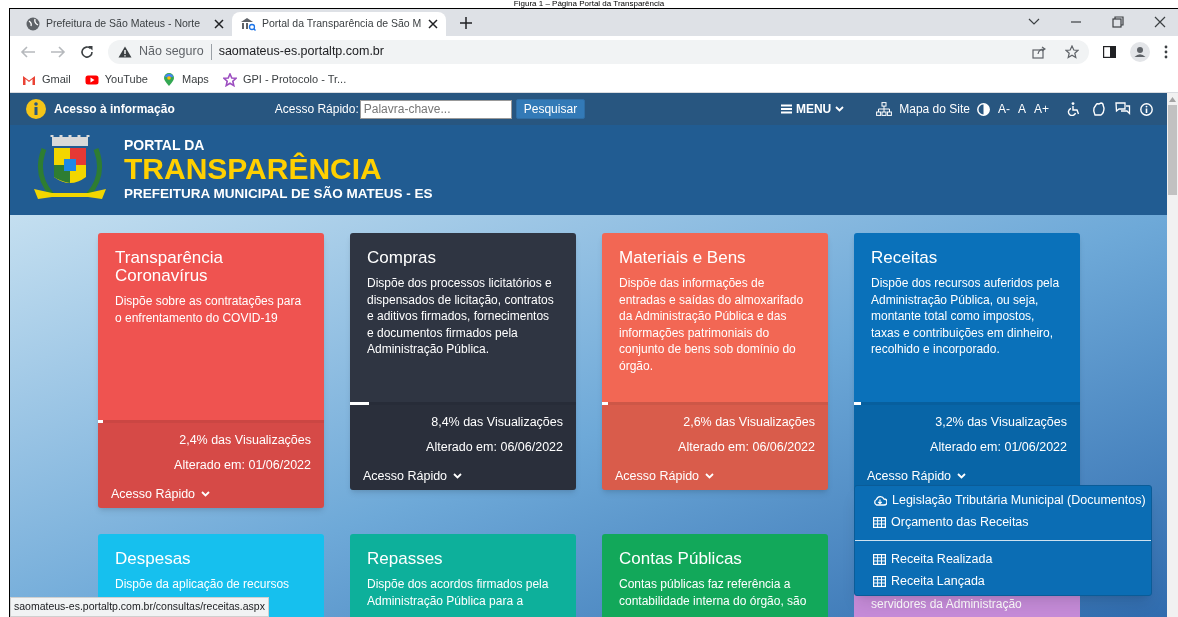 The image size is (1178, 617). I want to click on browser-tab: Portal da Transparência de São M, so click(339, 24).